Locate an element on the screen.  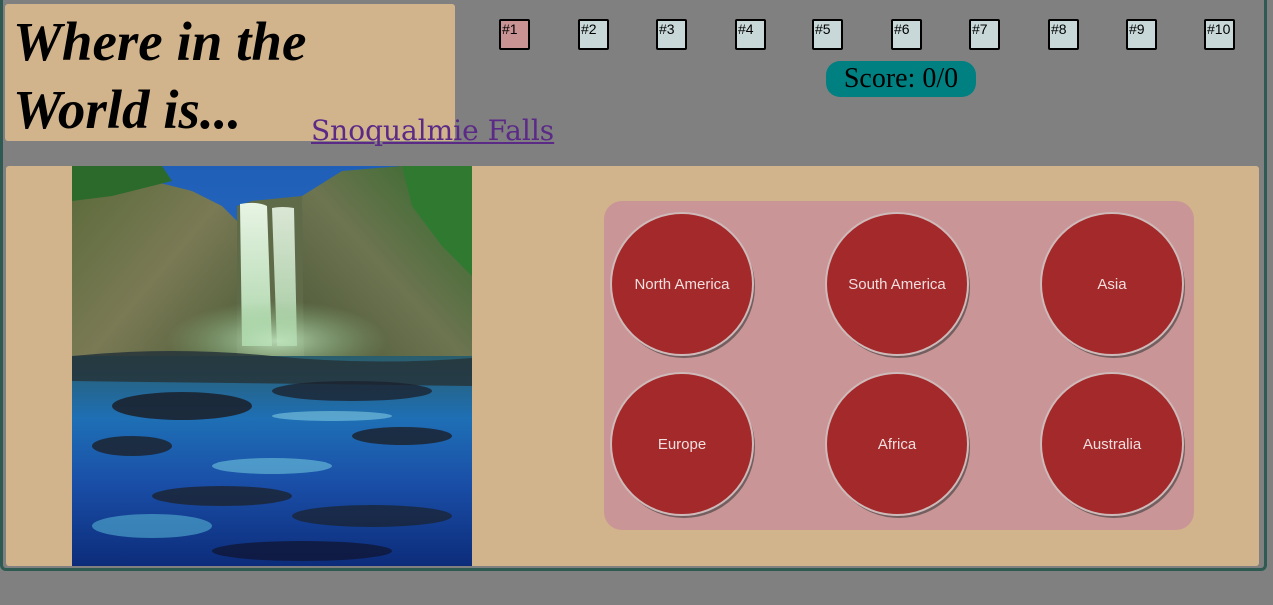
answer-south-america-button: South America is located at coordinates (897, 284).